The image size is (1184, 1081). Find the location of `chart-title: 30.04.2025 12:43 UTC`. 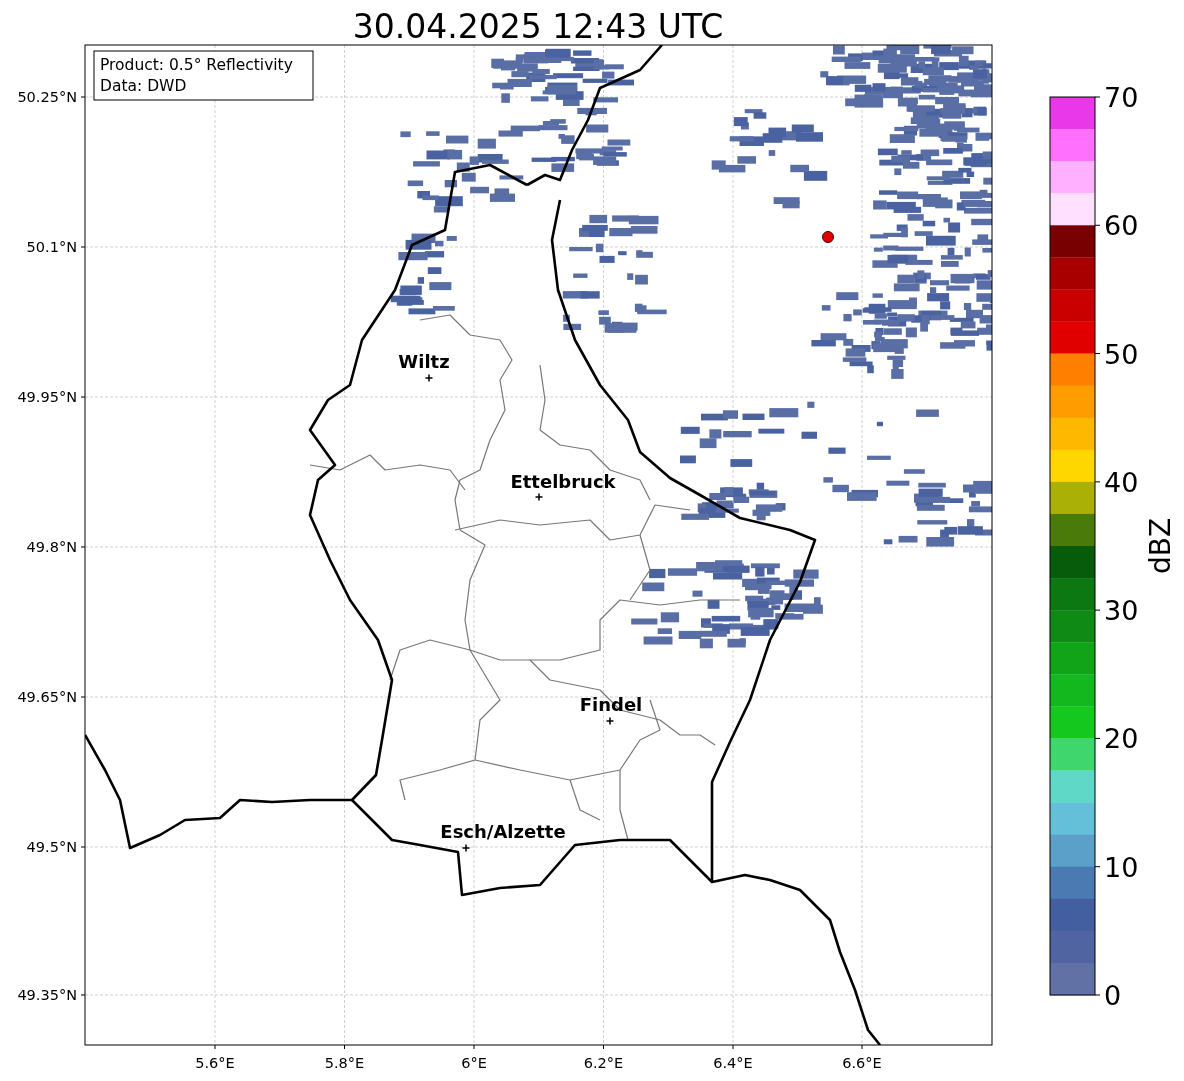

chart-title: 30.04.2025 12:43 UTC is located at coordinates (538, 26).